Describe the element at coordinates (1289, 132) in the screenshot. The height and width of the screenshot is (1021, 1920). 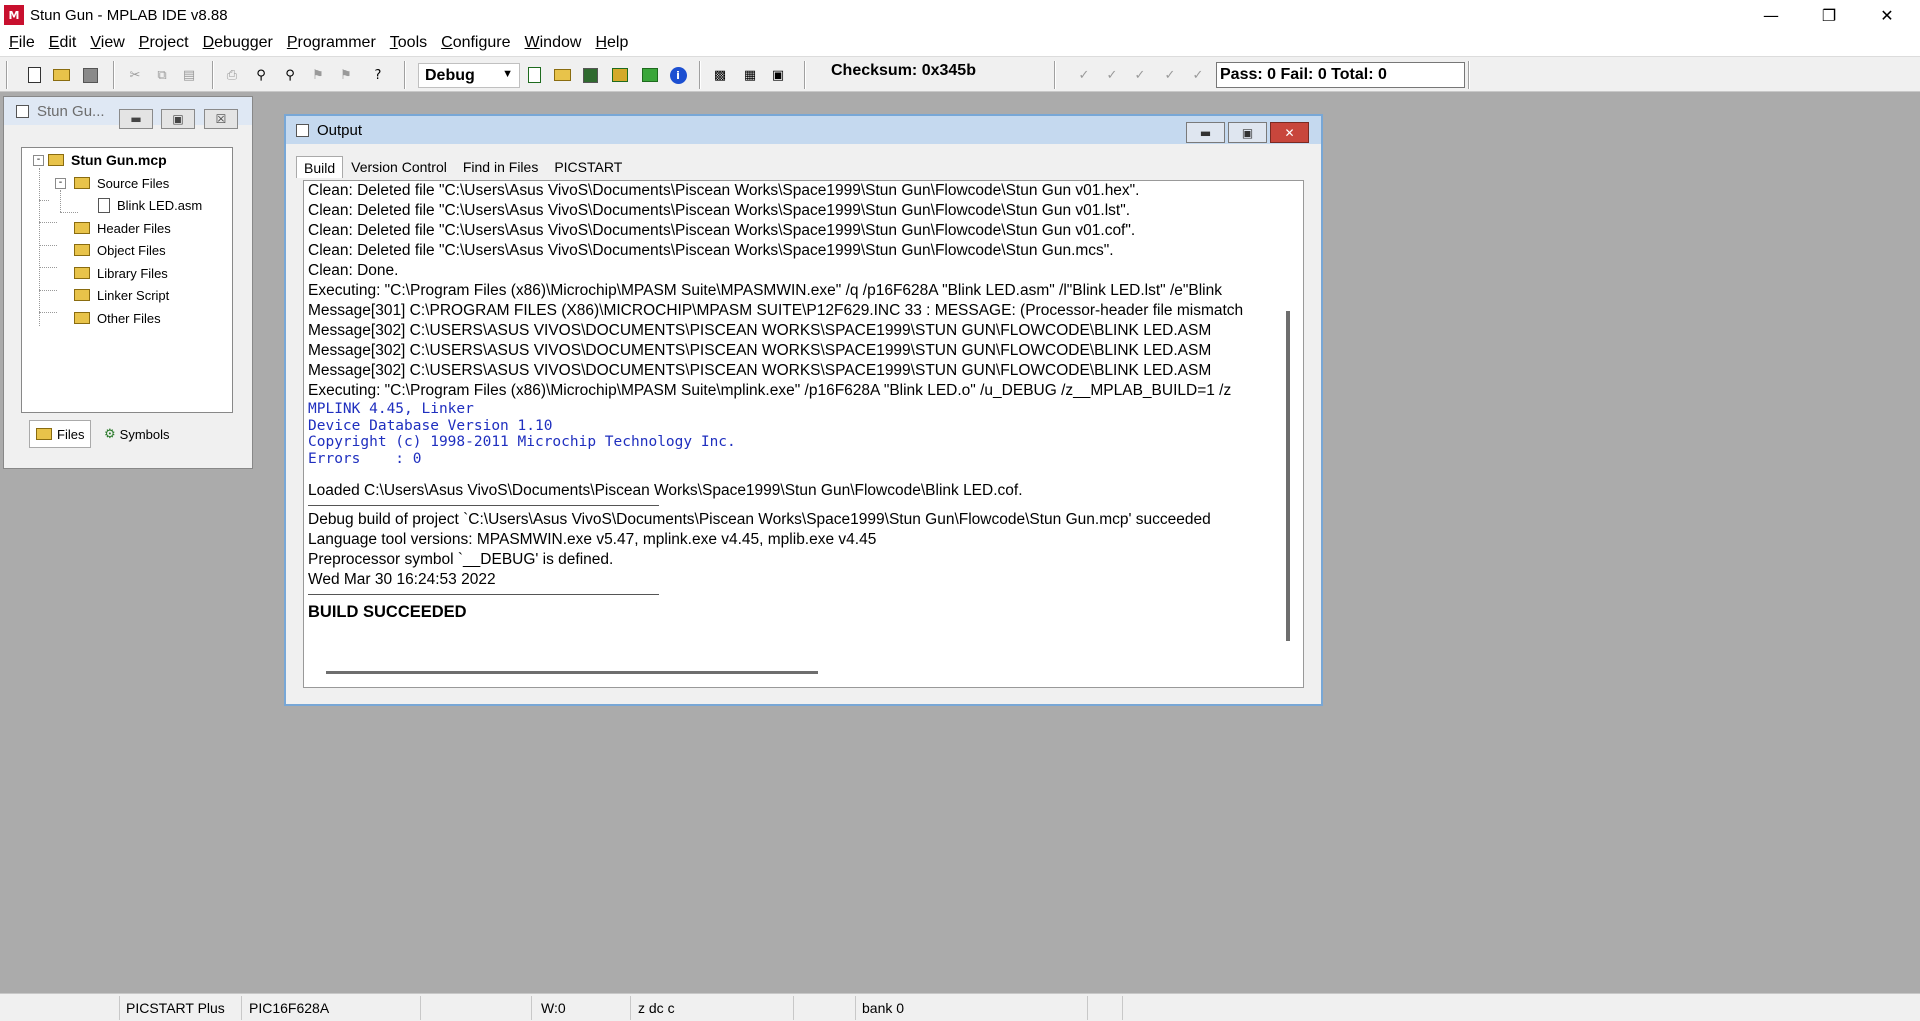
I see `output-close-button: ✕` at that location.